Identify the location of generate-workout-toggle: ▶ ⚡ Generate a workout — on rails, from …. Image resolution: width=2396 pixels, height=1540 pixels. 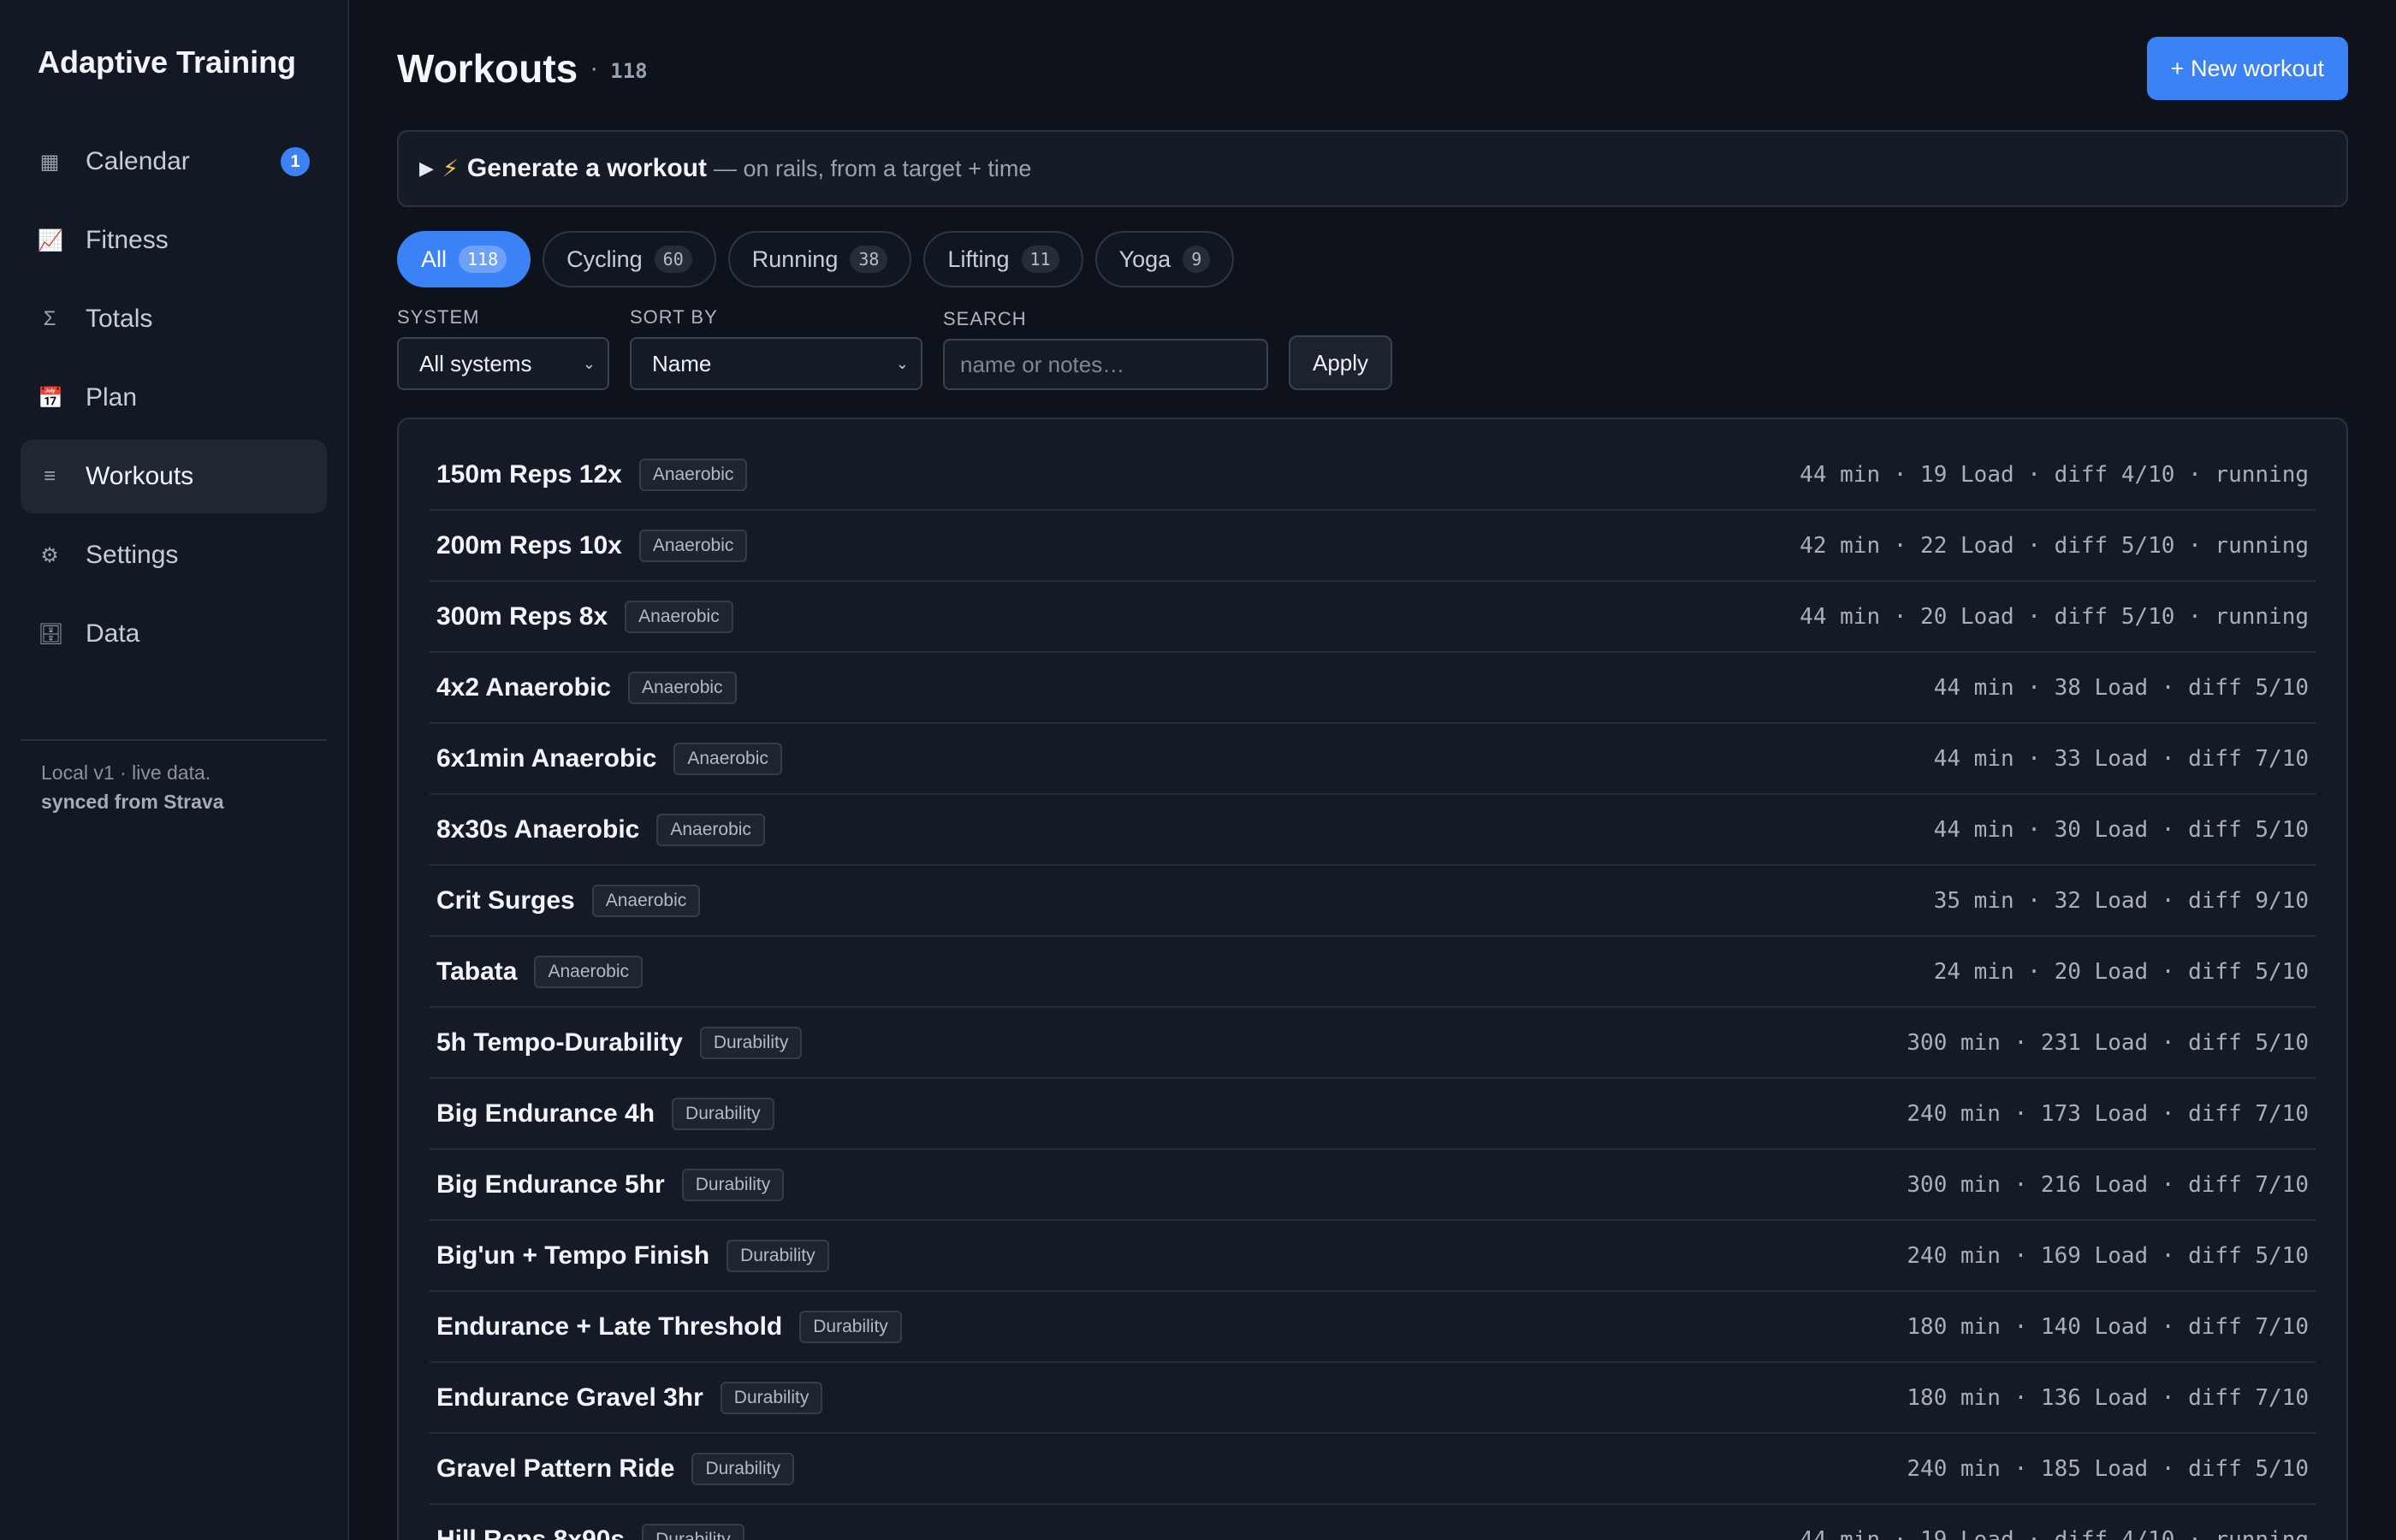
(1372, 168).